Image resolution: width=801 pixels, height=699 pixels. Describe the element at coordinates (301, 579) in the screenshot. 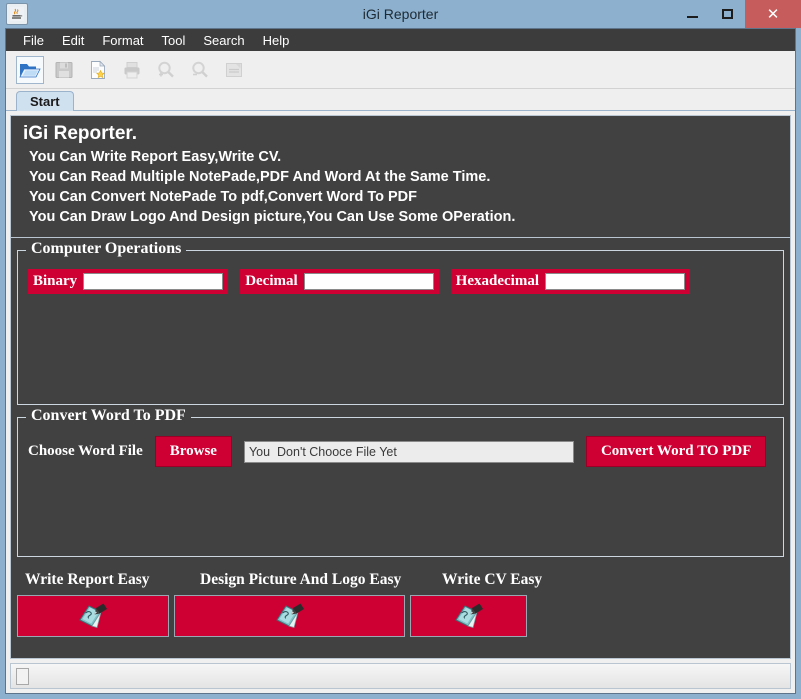

I see `design-picture-logo-easy-label: Design Picture And Logo Easy` at that location.